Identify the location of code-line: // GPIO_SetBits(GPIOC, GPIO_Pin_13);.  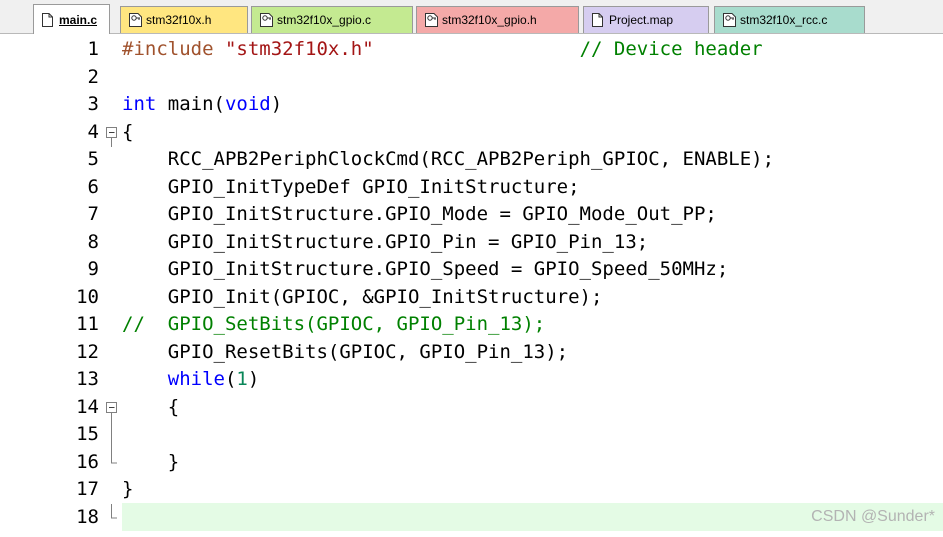
(333, 325).